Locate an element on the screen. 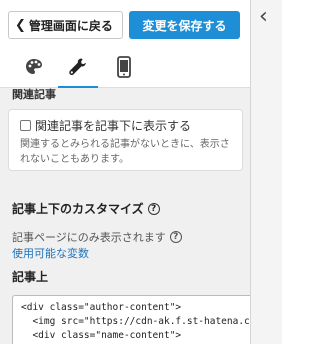 This screenshot has width=320, height=344. tab-bar is located at coordinates (125, 67).